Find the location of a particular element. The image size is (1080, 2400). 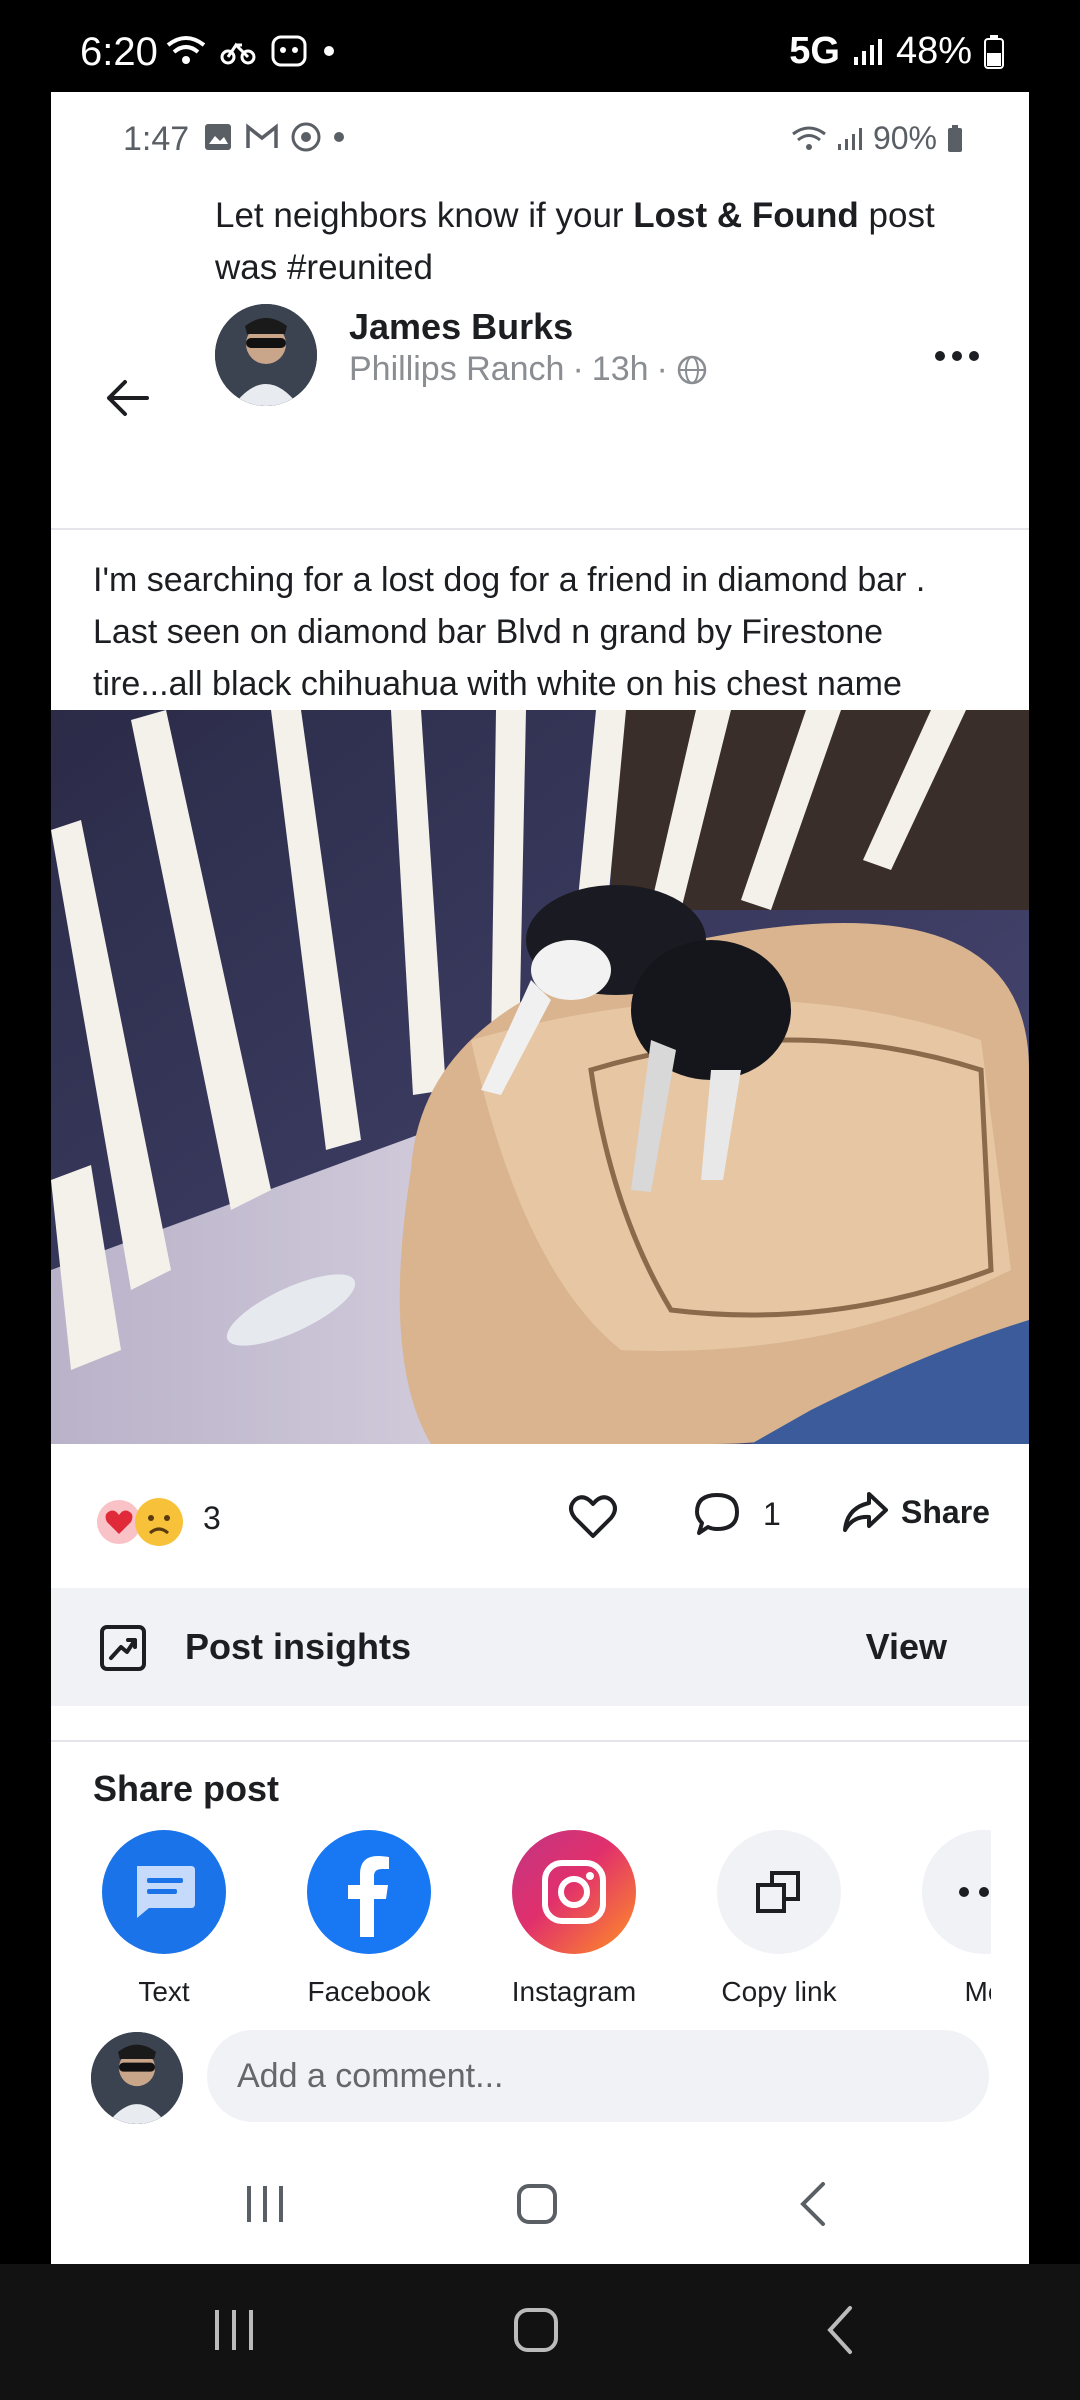

post-age: 13h is located at coordinates (620, 369).